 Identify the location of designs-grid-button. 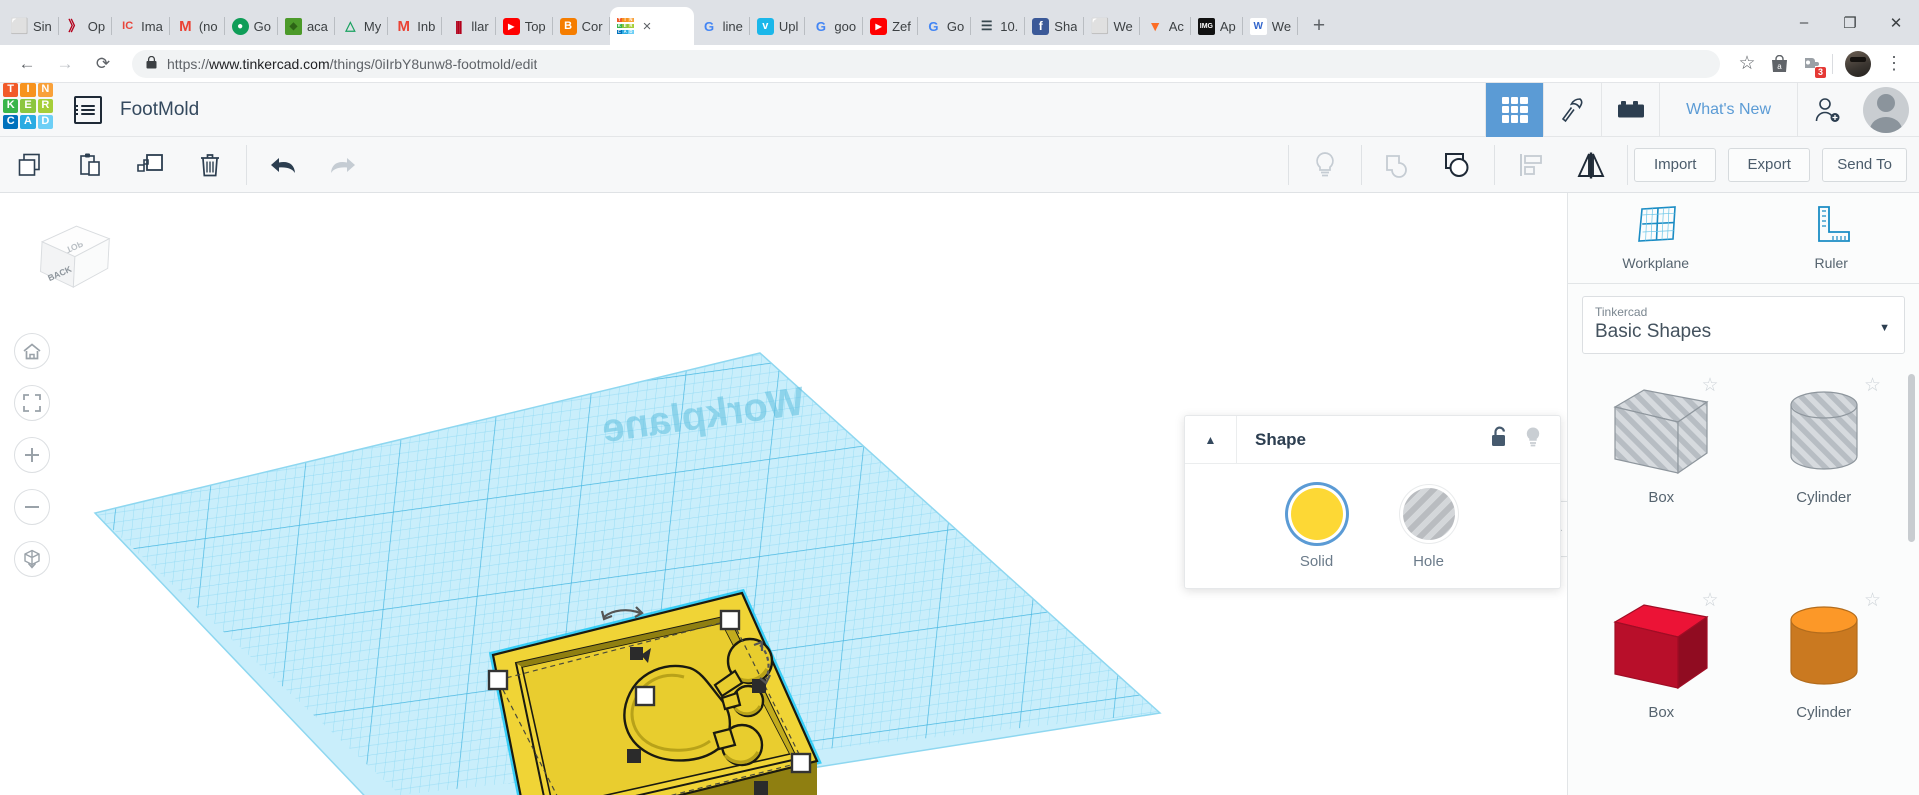
(1514, 109).